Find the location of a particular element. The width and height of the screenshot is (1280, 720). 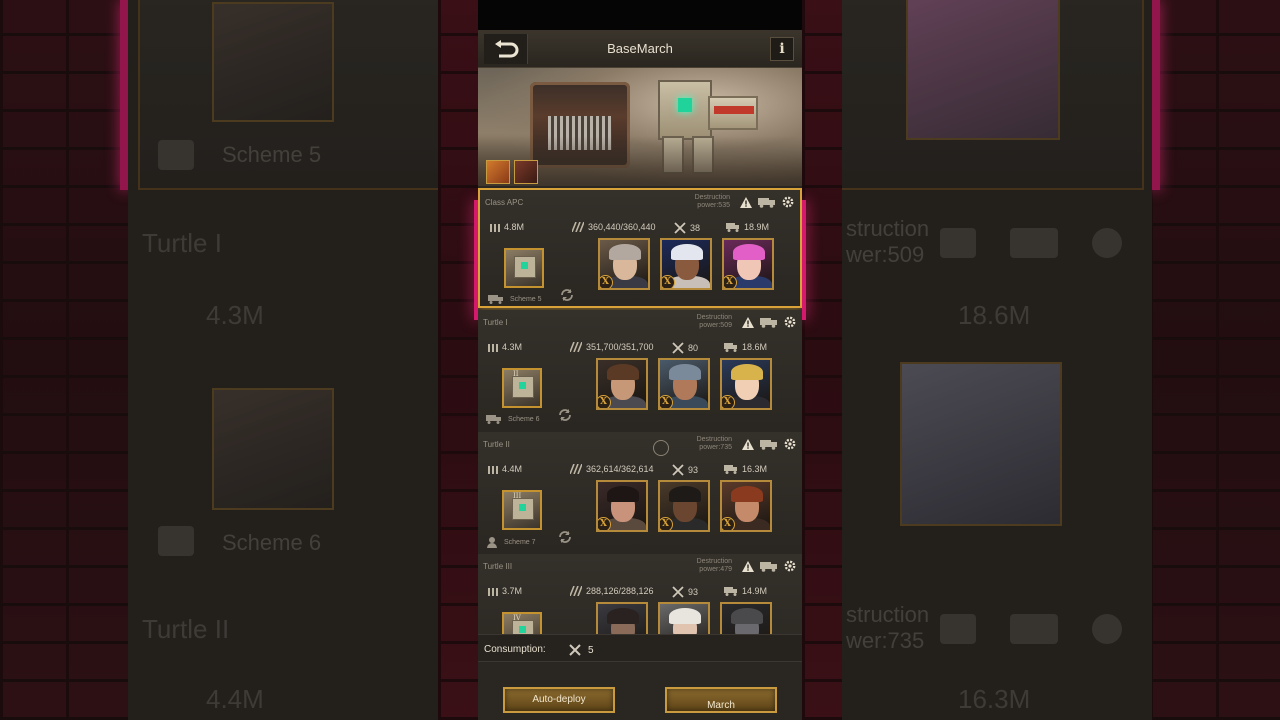

ammo-value: 4.8M is located at coordinates (514, 227).